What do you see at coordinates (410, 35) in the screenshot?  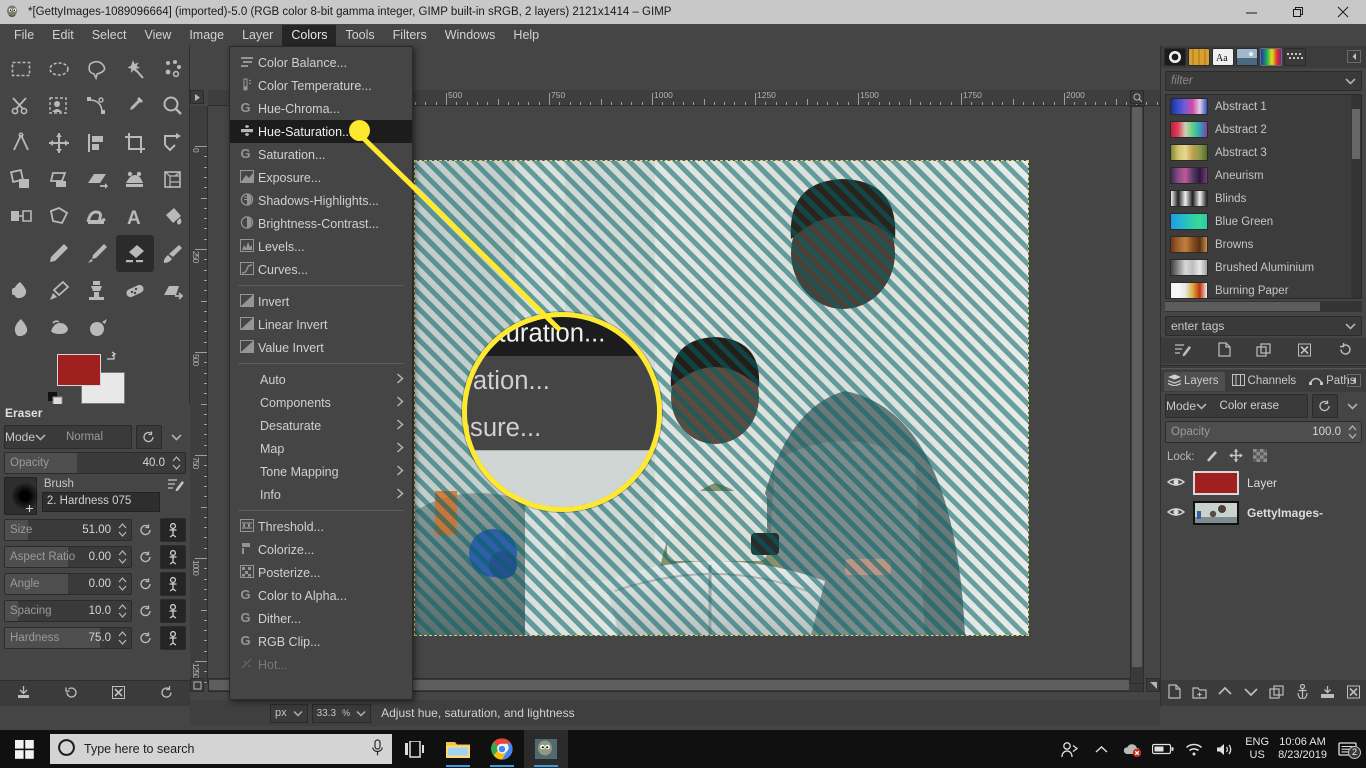 I see `menu-filters: Filters` at bounding box center [410, 35].